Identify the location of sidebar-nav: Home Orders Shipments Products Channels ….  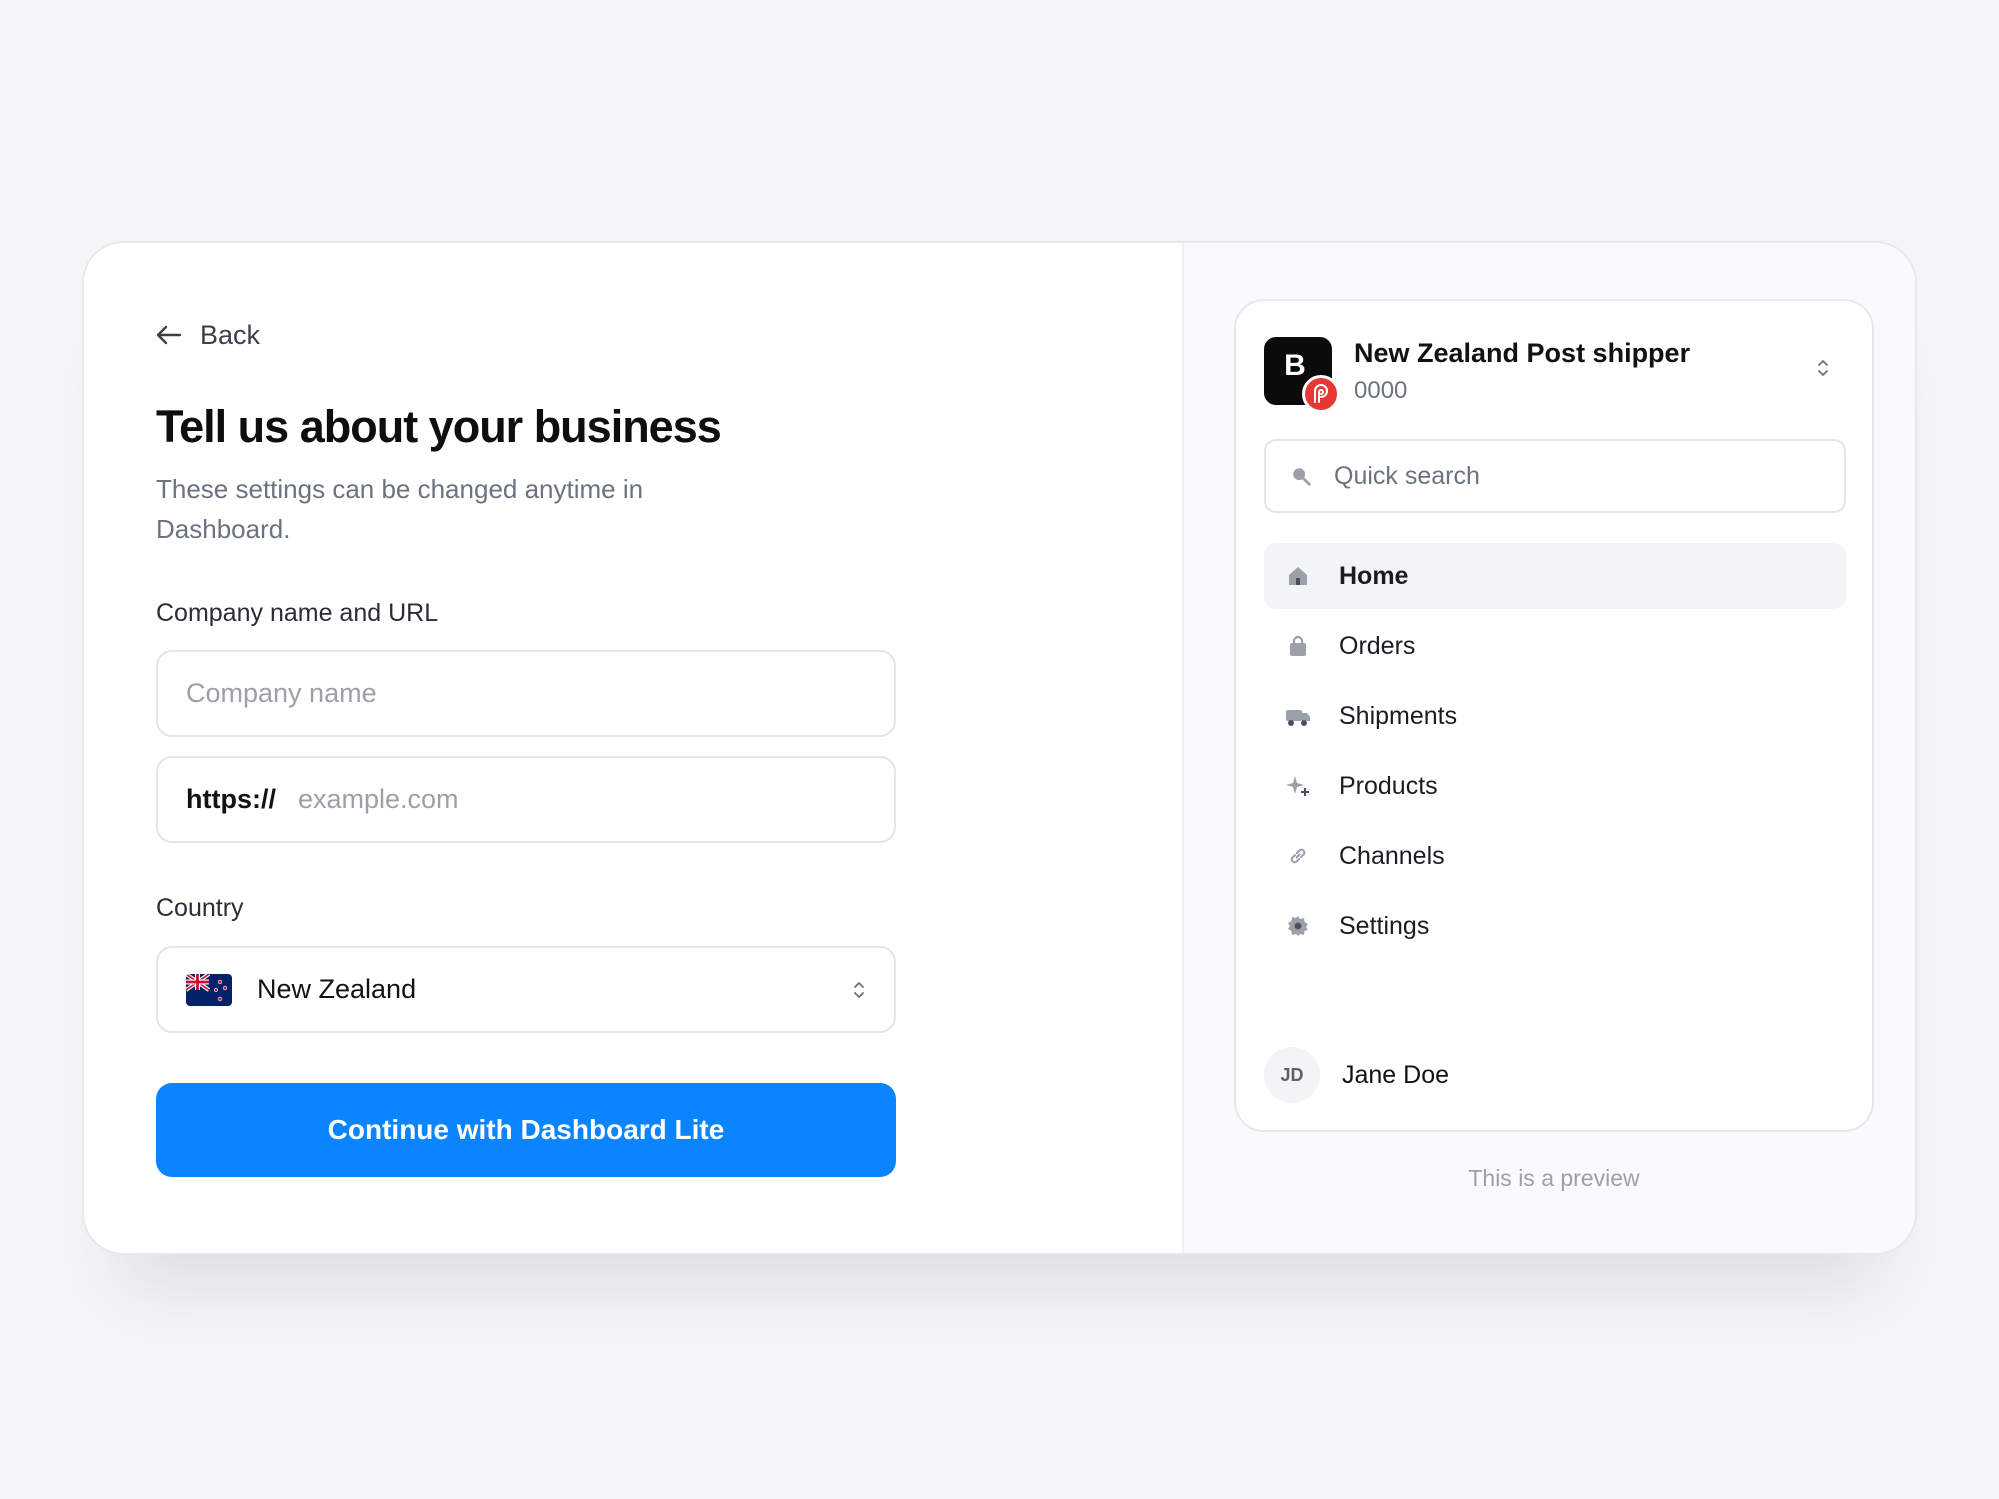
(1555, 753).